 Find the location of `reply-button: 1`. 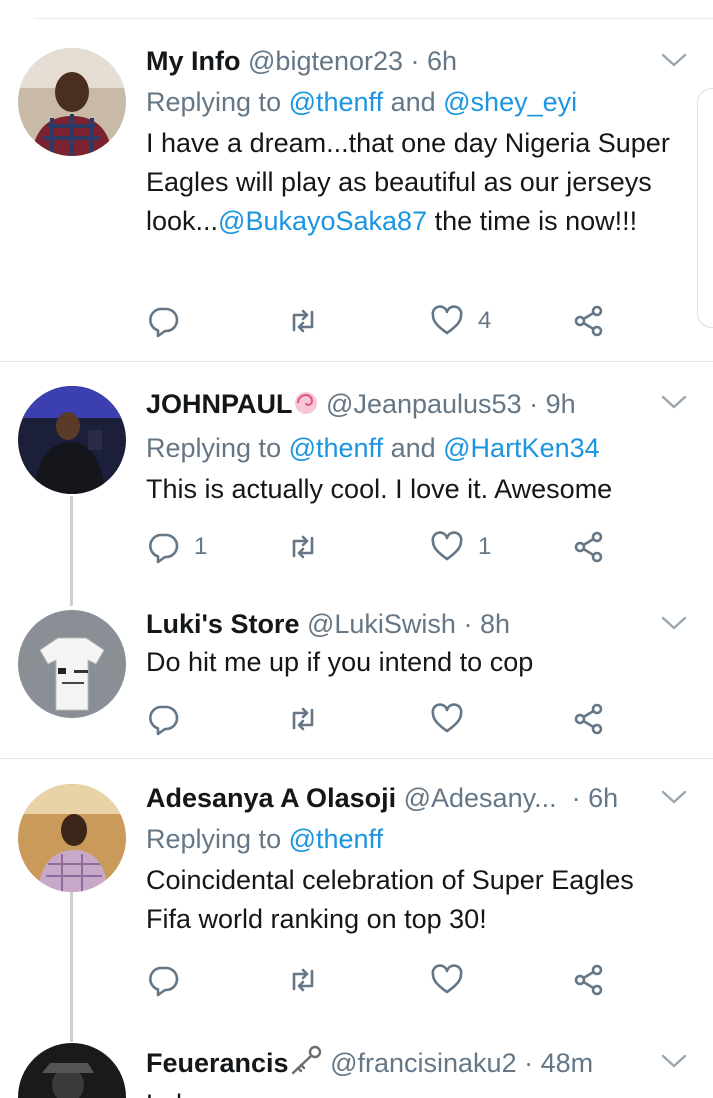

reply-button: 1 is located at coordinates (176, 547).